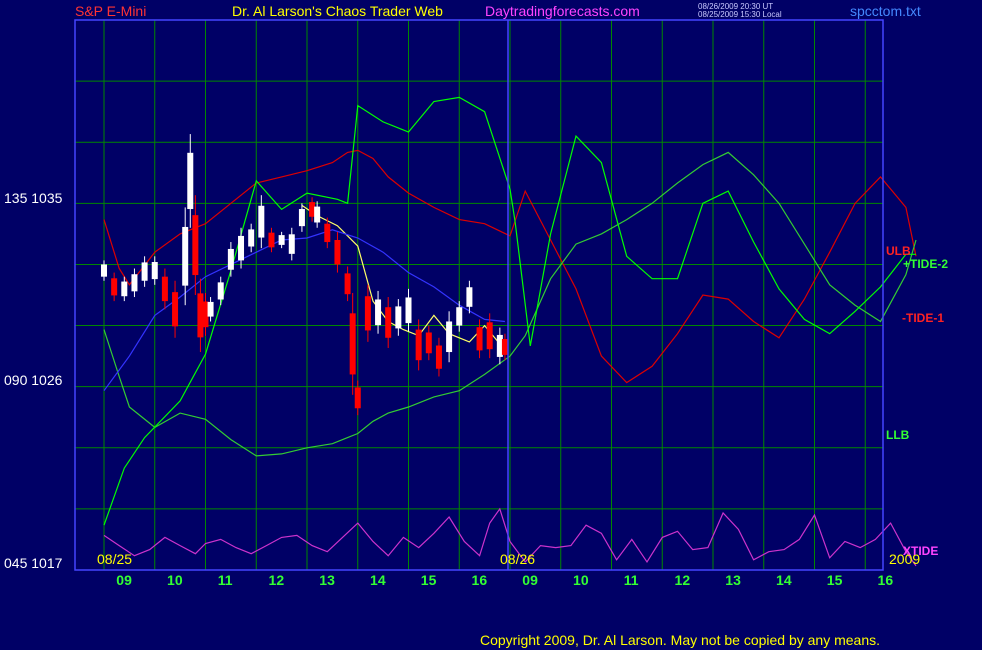 This screenshot has width=982, height=650. I want to click on site-label: Daytradingforecasts.com, so click(562, 11).